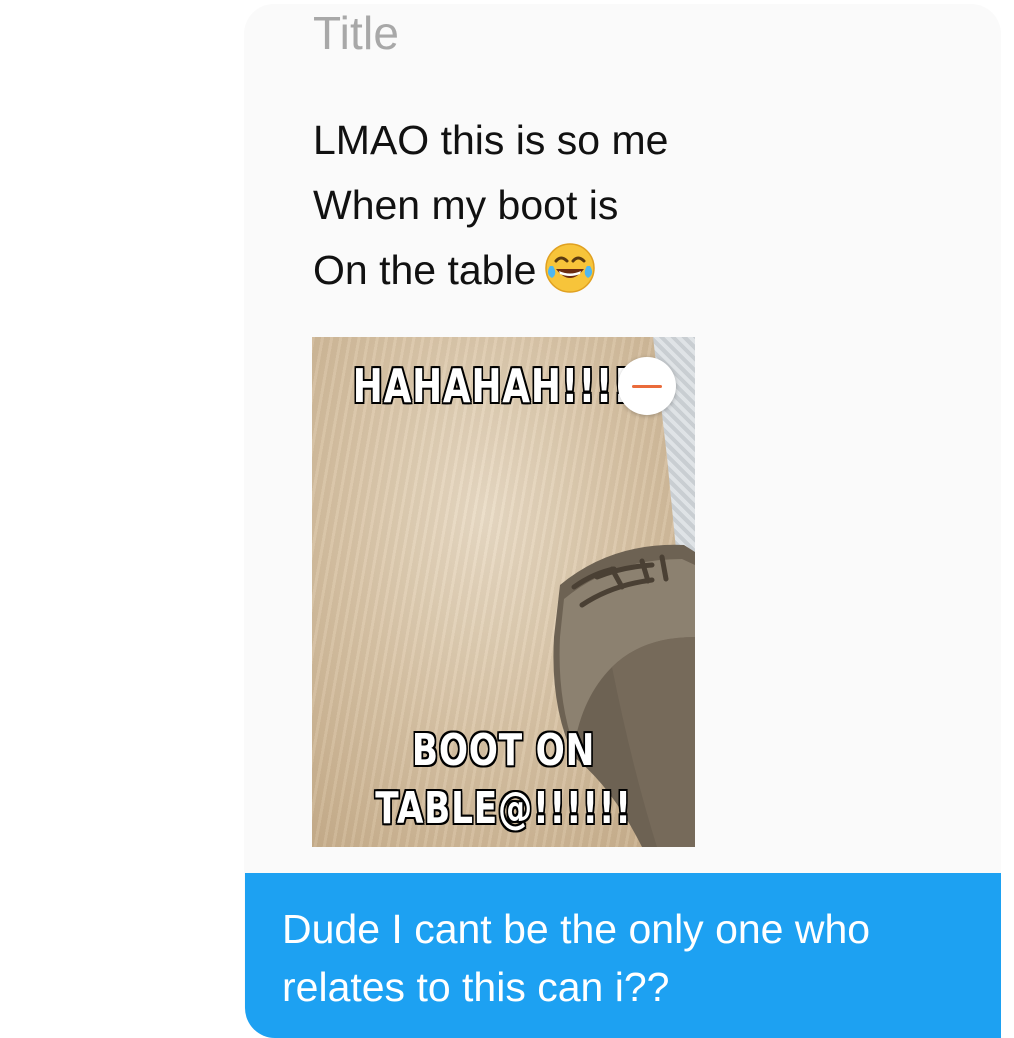 Image resolution: width=1014 pixels, height=1038 pixels. What do you see at coordinates (491, 386) in the screenshot?
I see `meme-top-caption: HAHAHAH!!!!` at bounding box center [491, 386].